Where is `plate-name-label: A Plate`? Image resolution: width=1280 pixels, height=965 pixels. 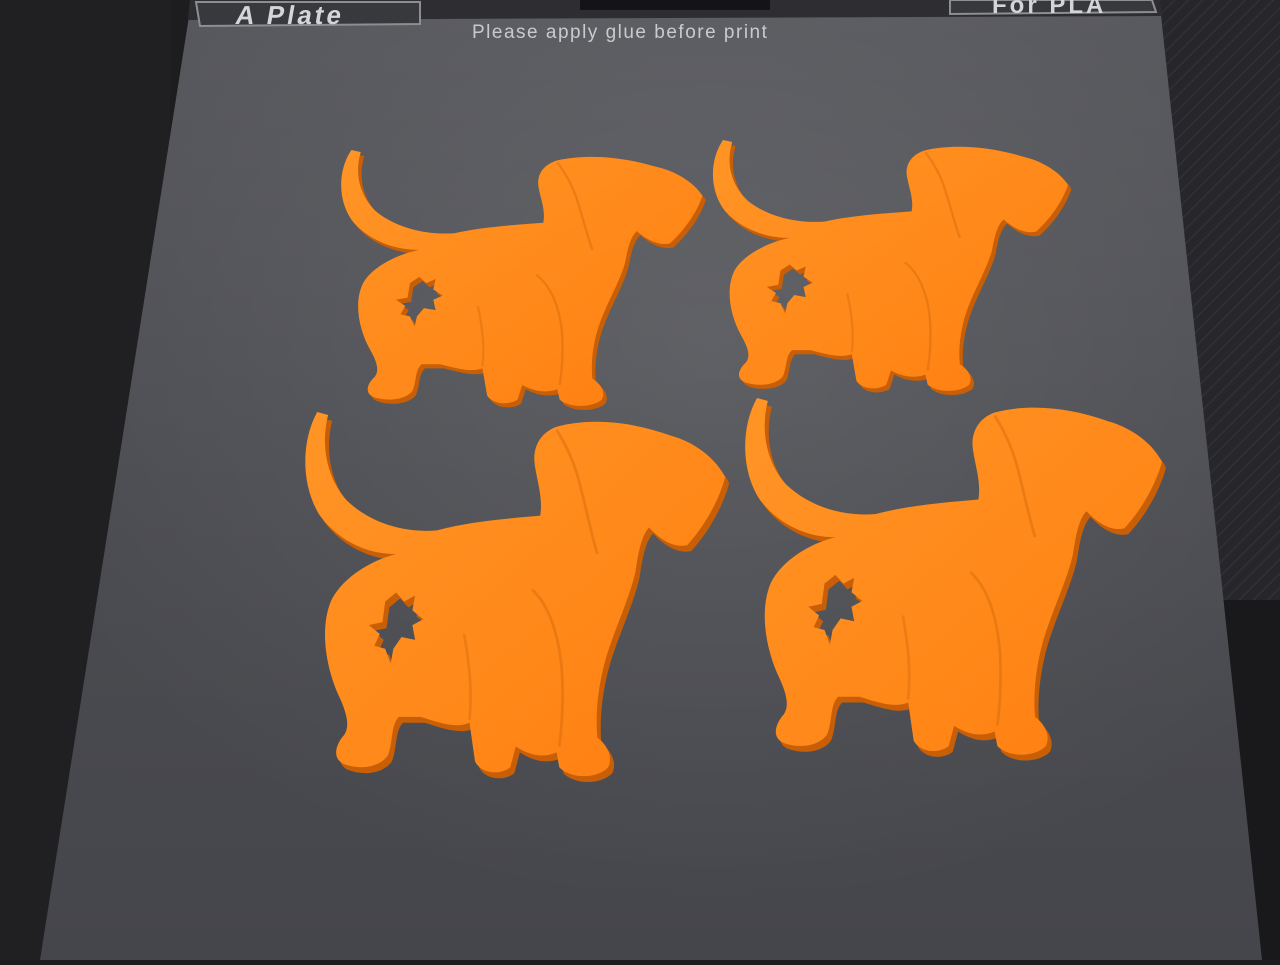 plate-name-label: A Plate is located at coordinates (290, 15).